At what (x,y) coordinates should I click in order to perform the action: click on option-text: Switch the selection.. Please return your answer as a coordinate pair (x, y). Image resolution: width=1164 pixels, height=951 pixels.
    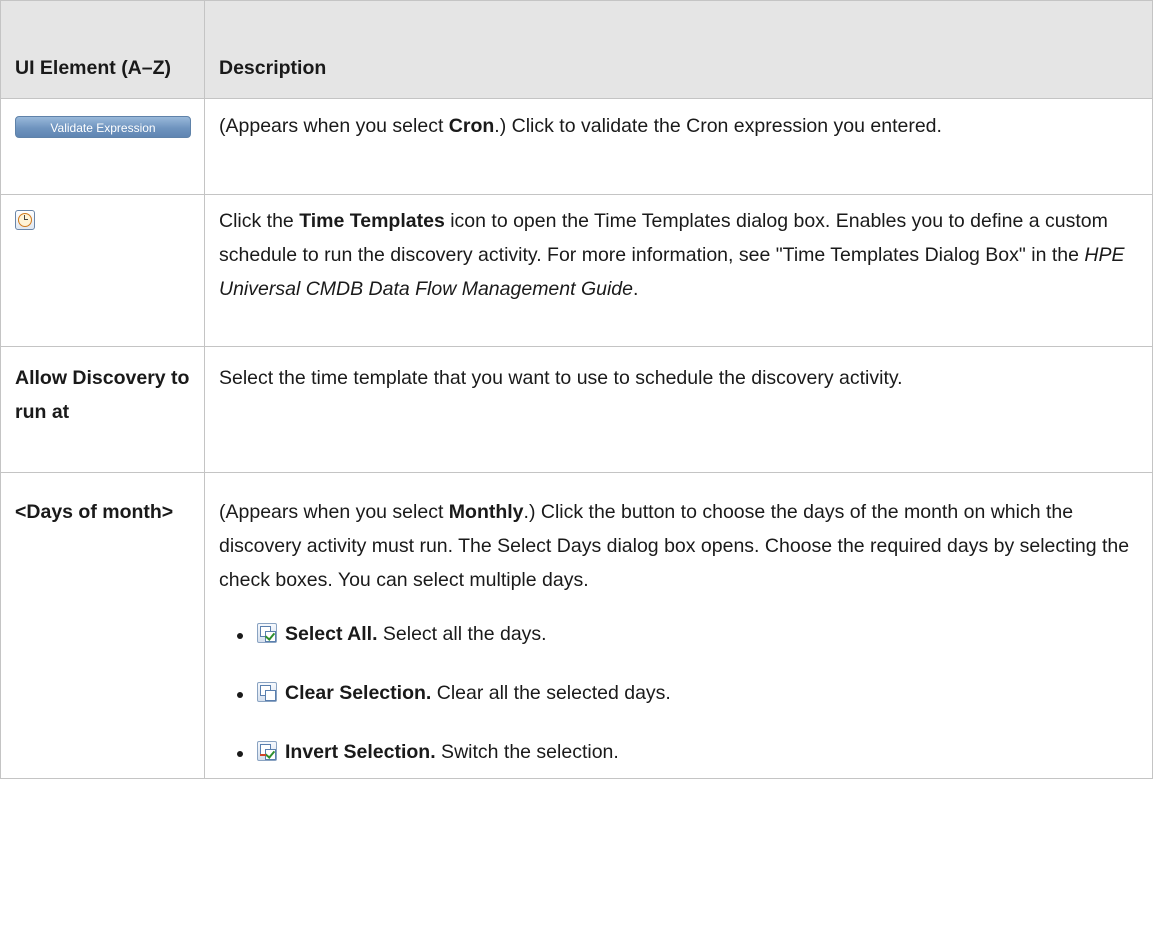
    Looking at the image, I should click on (527, 752).